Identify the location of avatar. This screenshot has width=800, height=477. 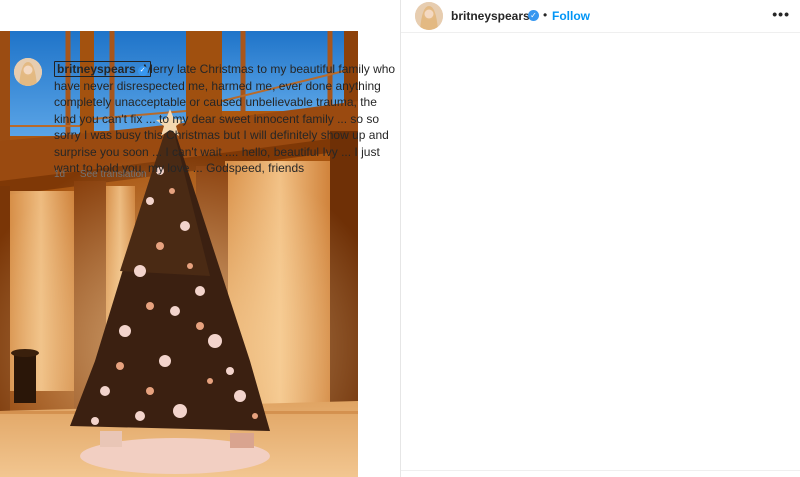
(429, 16).